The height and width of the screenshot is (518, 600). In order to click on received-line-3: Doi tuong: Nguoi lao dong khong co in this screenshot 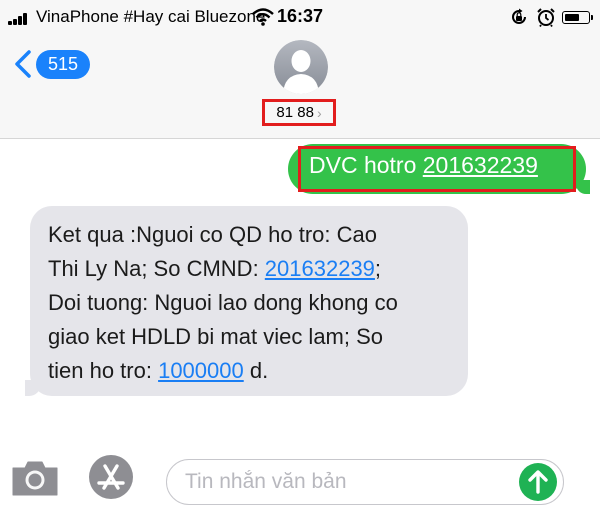, I will do `click(223, 302)`.